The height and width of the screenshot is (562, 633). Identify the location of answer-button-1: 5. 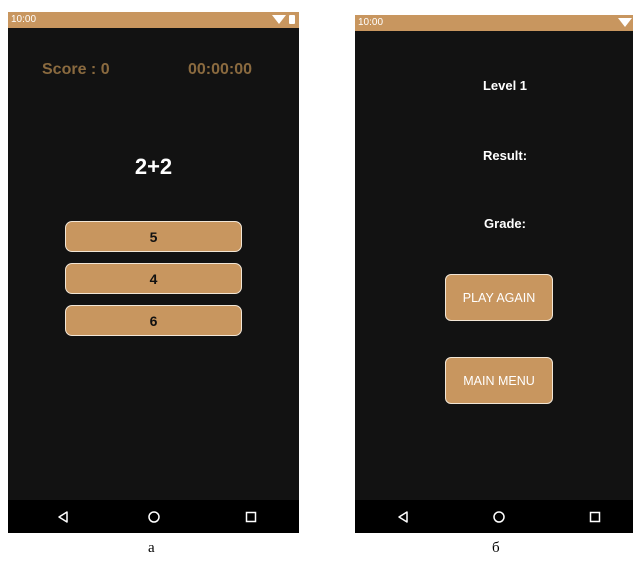
(153, 236).